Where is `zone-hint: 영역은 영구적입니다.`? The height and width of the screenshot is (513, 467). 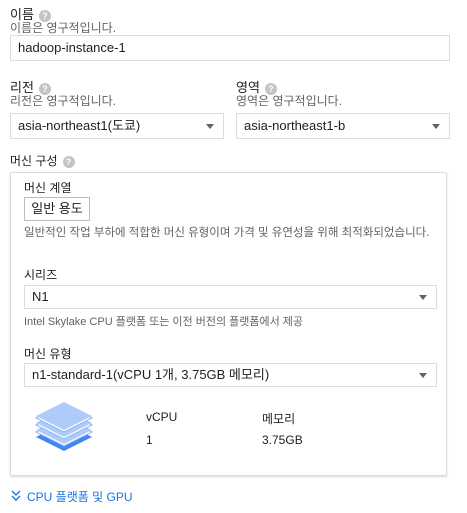 zone-hint: 영역은 영구적입니다. is located at coordinates (289, 101).